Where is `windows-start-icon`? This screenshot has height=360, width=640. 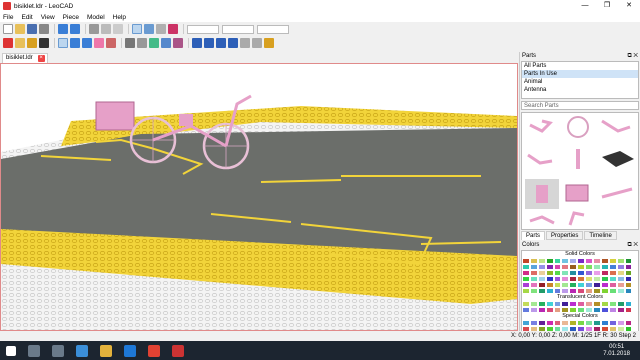
windows-start-icon is located at coordinates (11, 350).